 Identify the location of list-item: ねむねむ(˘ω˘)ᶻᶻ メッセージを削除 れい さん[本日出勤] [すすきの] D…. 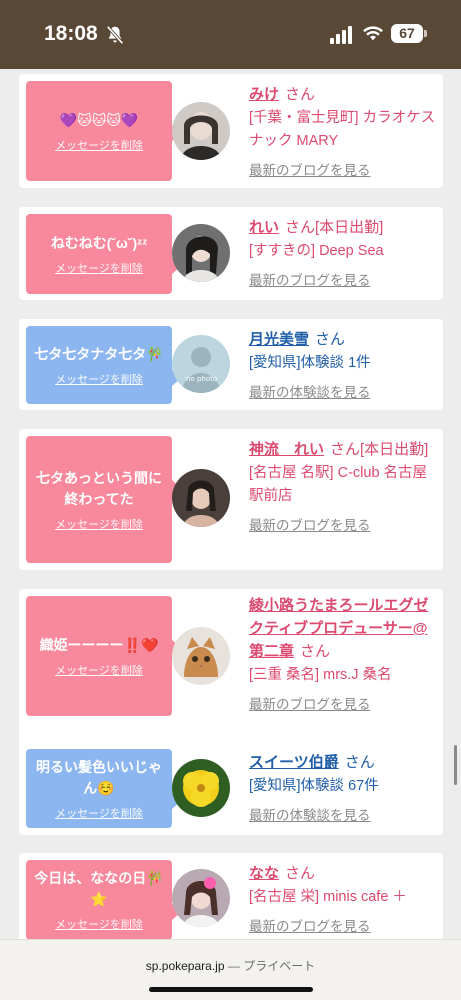
(231, 253).